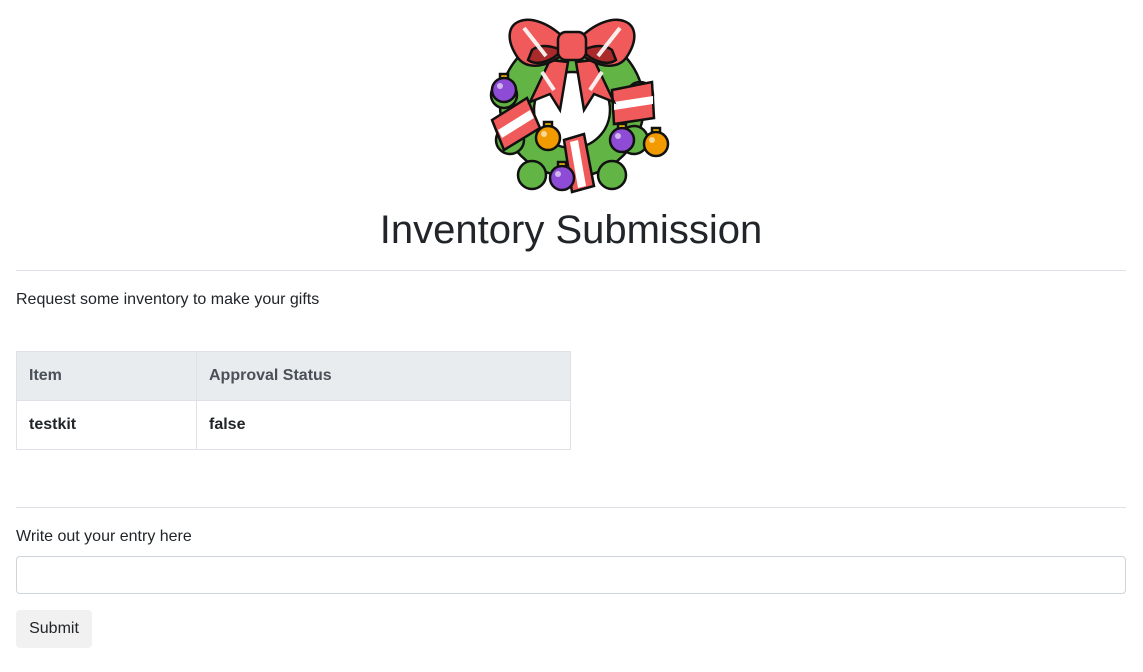  What do you see at coordinates (572, 105) in the screenshot?
I see `christmas-wreath-icon` at bounding box center [572, 105].